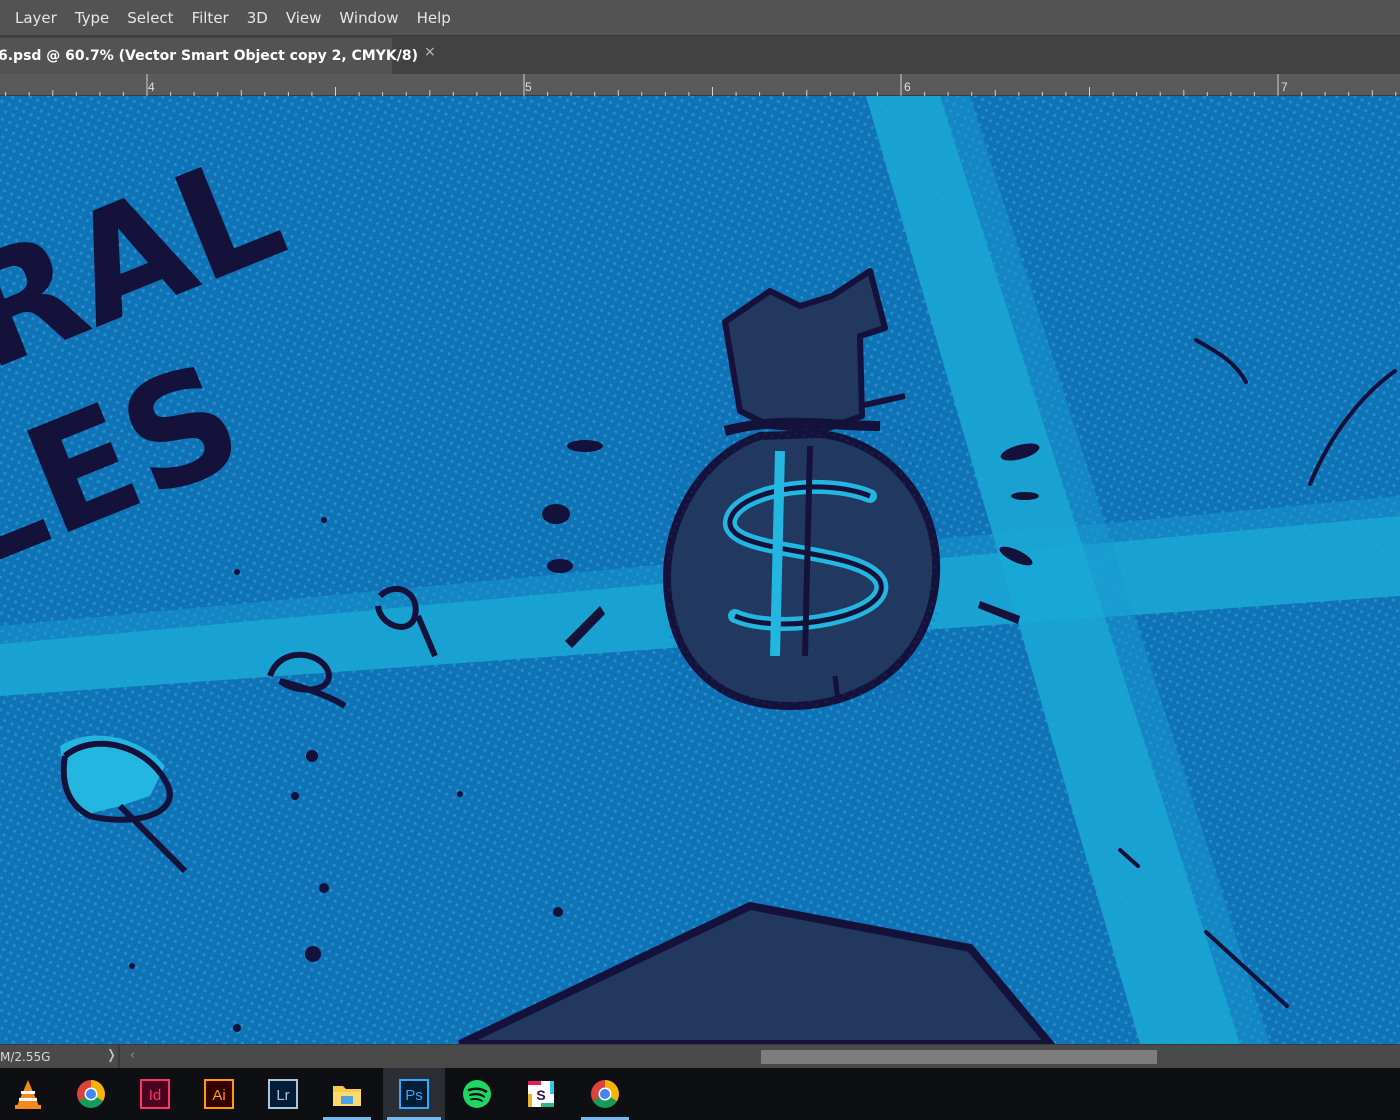  Describe the element at coordinates (132, 1055) in the screenshot. I see `scroll-left-icon: ‹` at that location.